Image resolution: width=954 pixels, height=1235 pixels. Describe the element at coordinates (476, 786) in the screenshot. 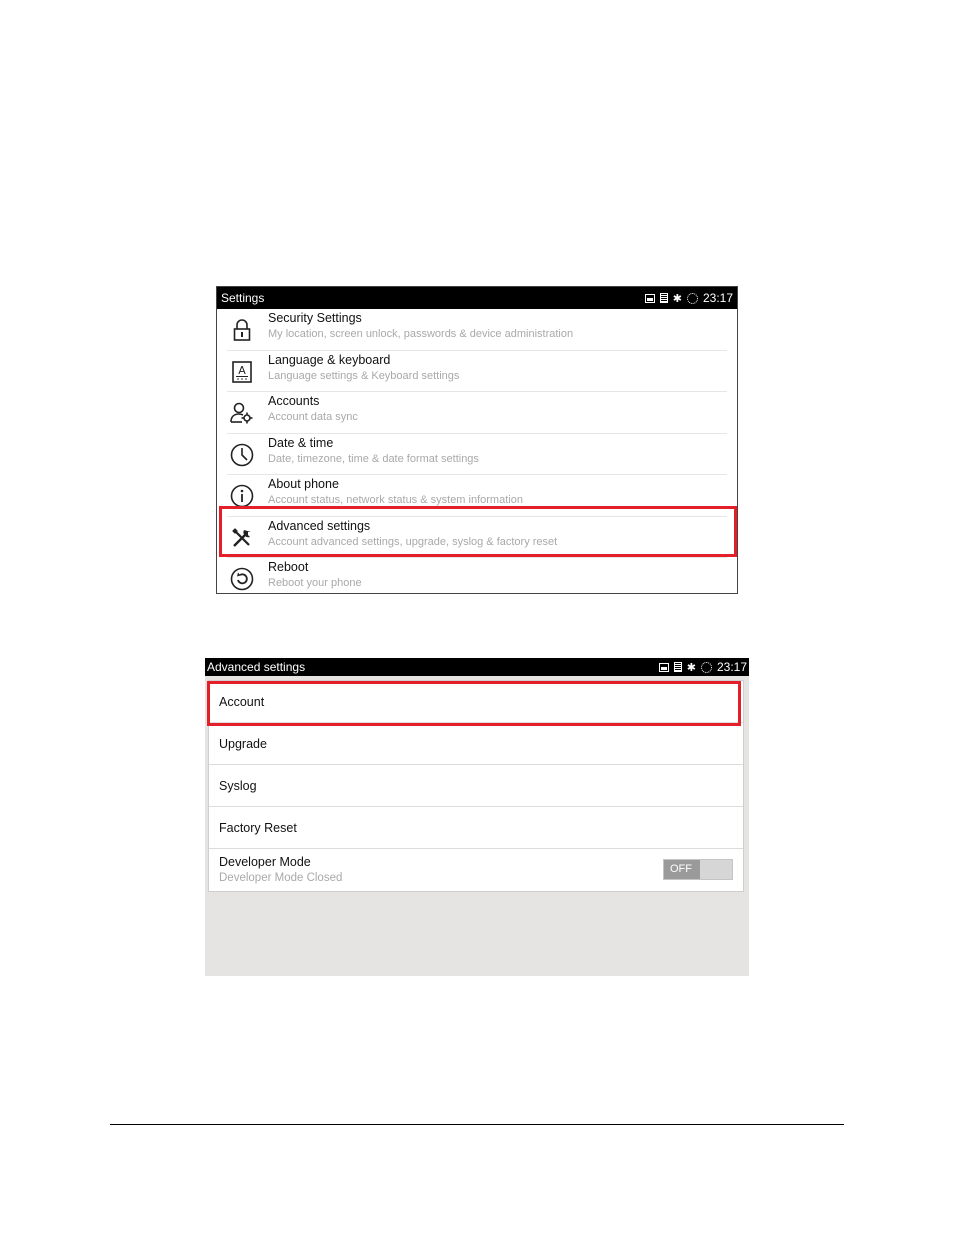

I see `list-item-syslog: Syslog` at that location.